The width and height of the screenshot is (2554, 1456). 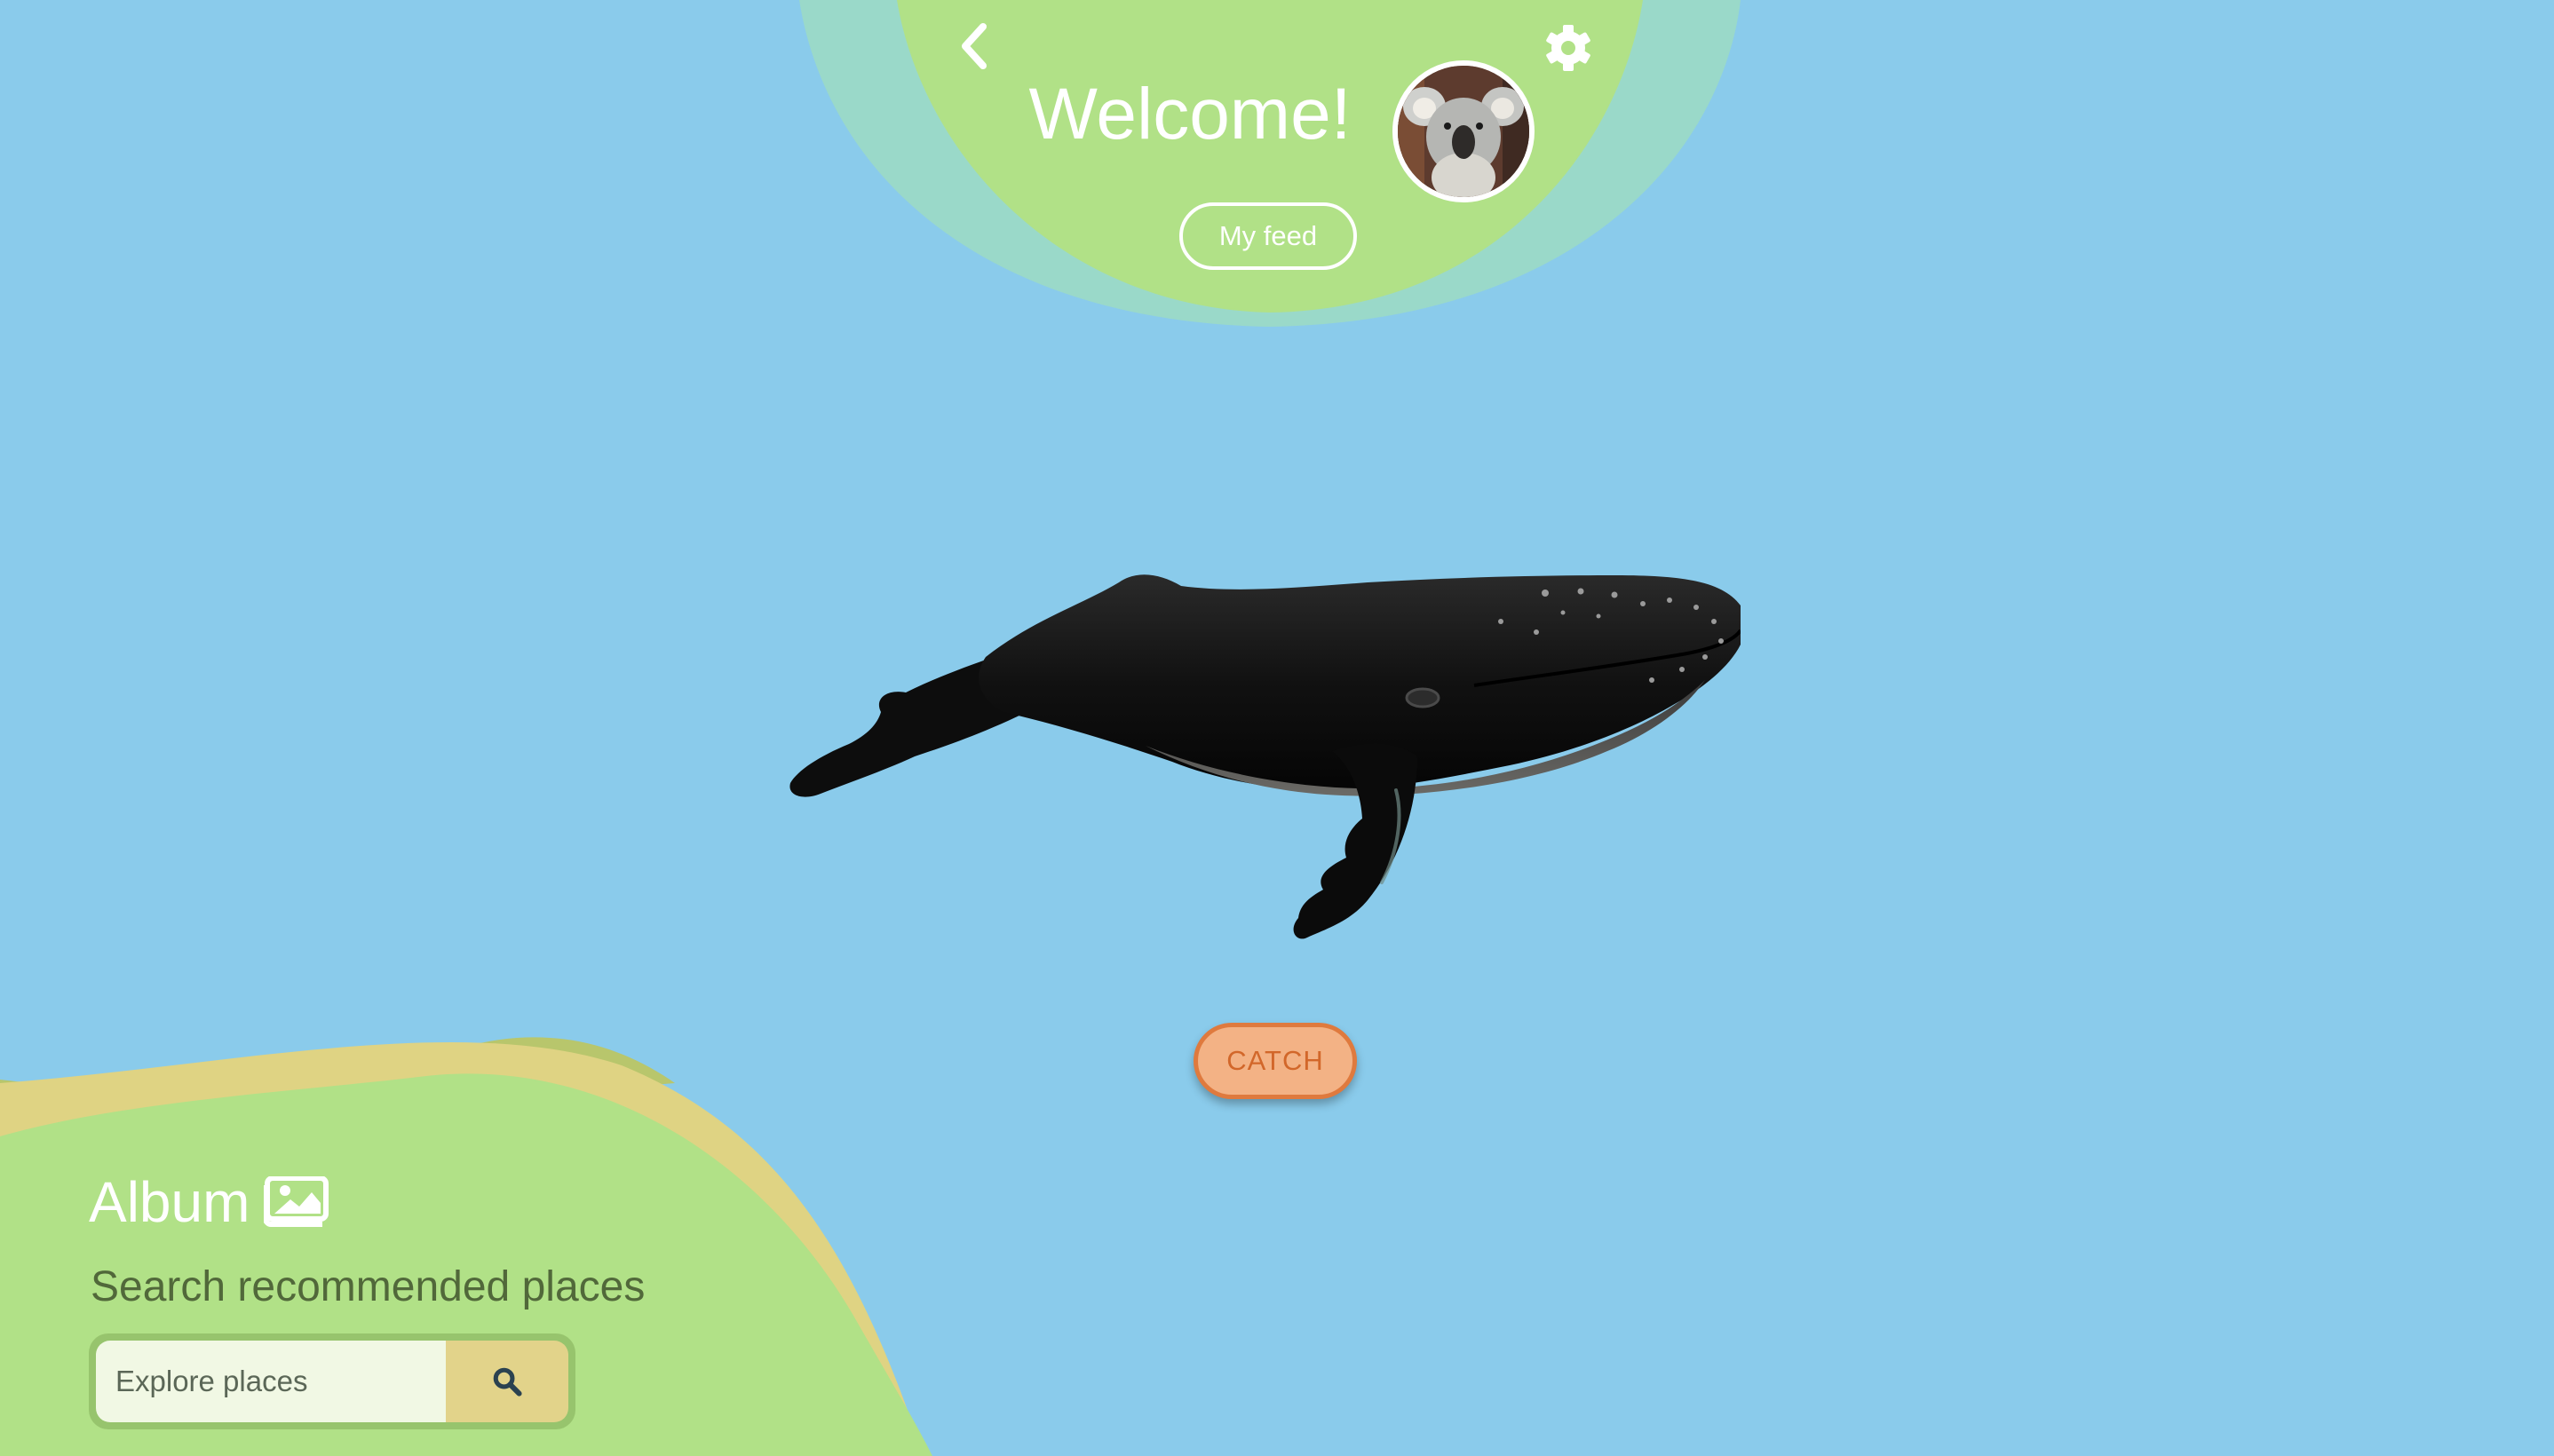 What do you see at coordinates (1190, 114) in the screenshot?
I see `page-title: Welcome!` at bounding box center [1190, 114].